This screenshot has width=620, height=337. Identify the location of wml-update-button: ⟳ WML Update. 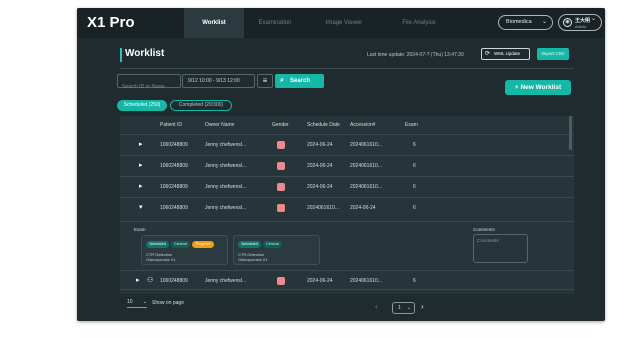
(505, 54).